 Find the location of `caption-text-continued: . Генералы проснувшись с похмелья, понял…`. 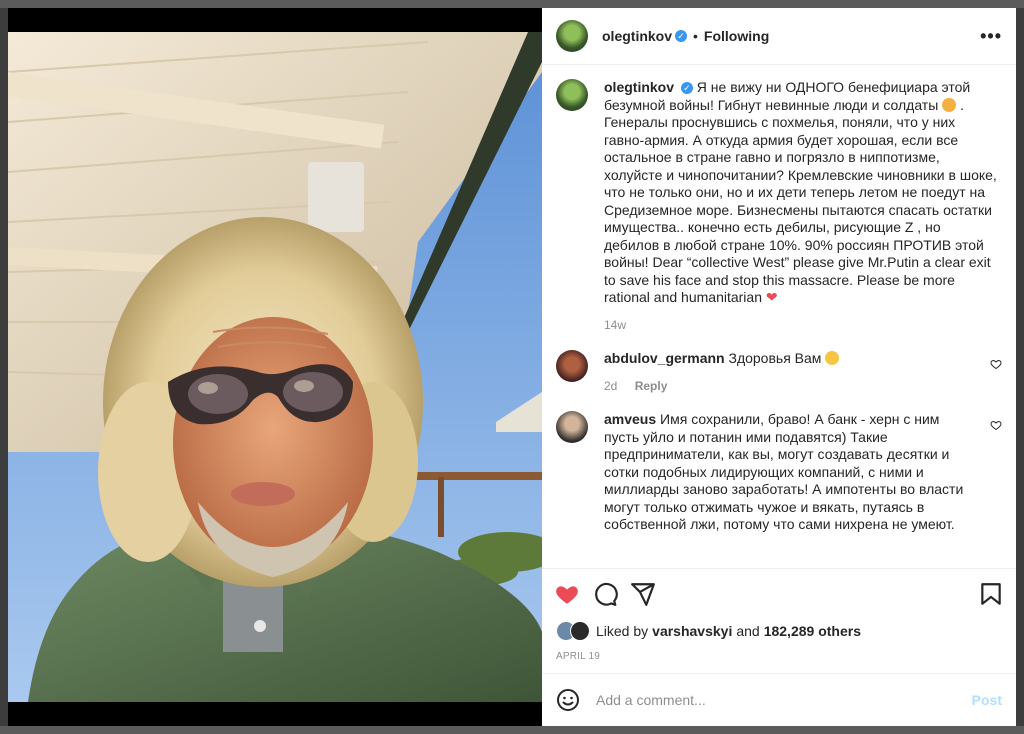

caption-text-continued: . Генералы проснувшись с похмелья, понял… is located at coordinates (800, 201).